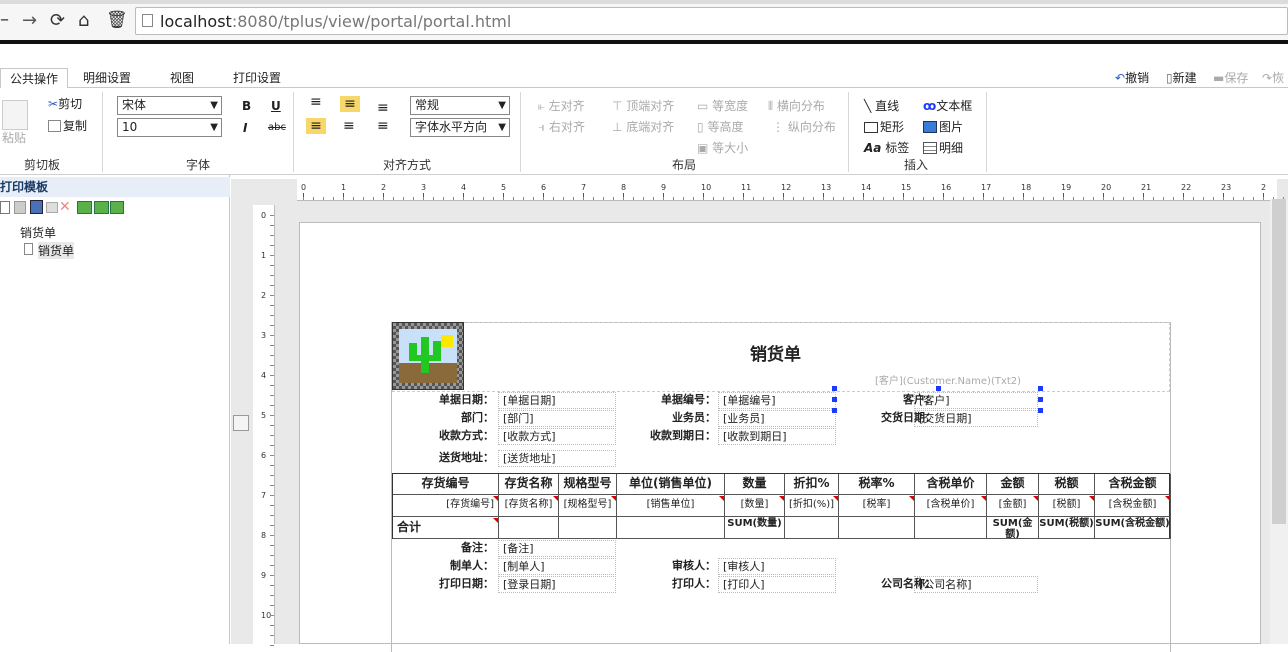  I want to click on font-family-select: 宋体 ▼, so click(169, 105).